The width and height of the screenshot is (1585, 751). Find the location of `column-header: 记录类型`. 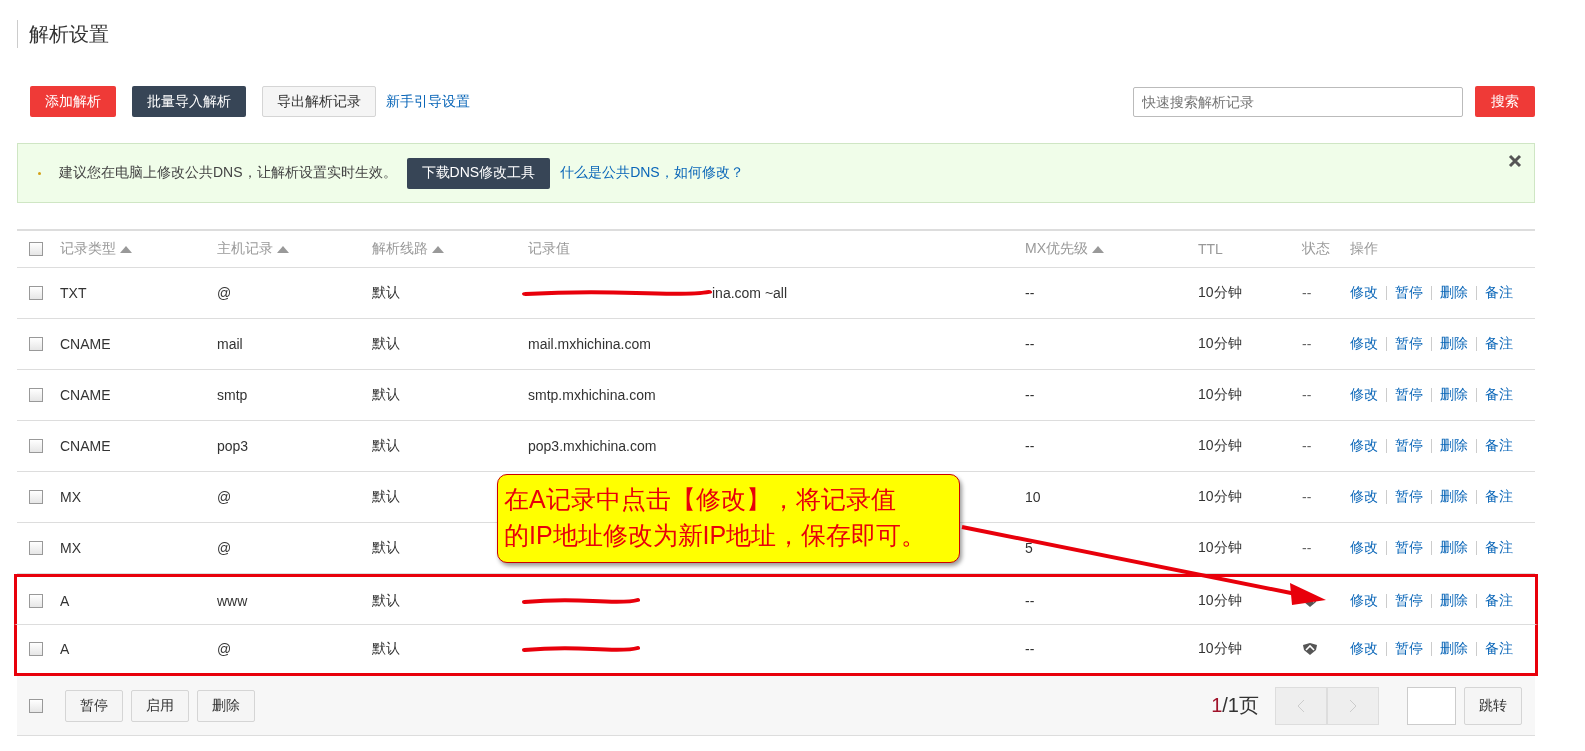

column-header: 记录类型 is located at coordinates (88, 249).